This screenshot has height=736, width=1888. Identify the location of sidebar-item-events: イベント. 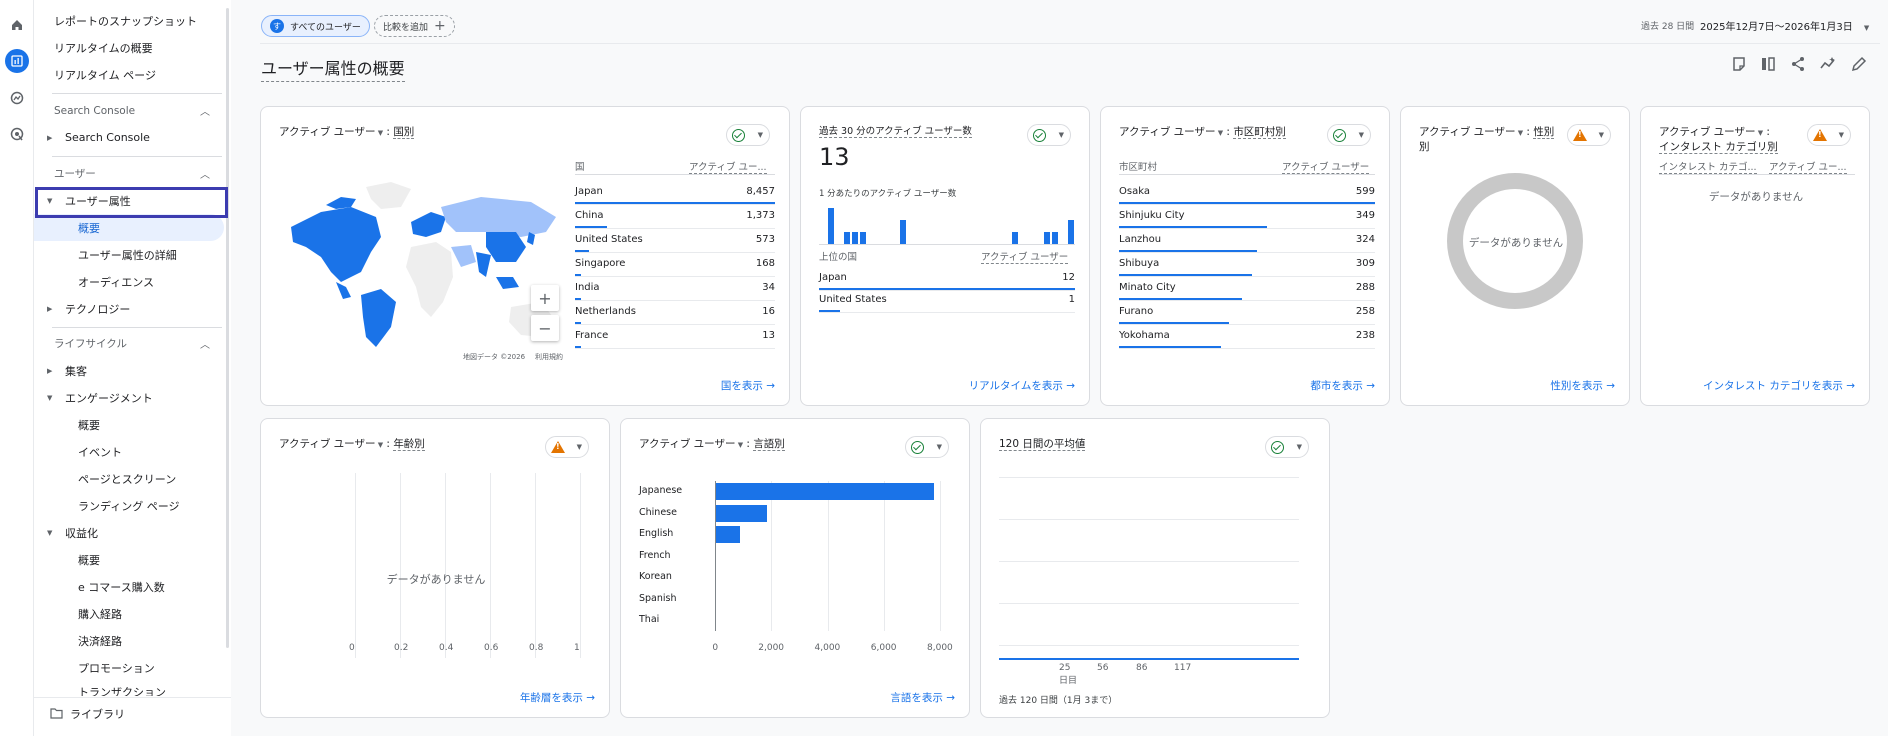
(129, 451).